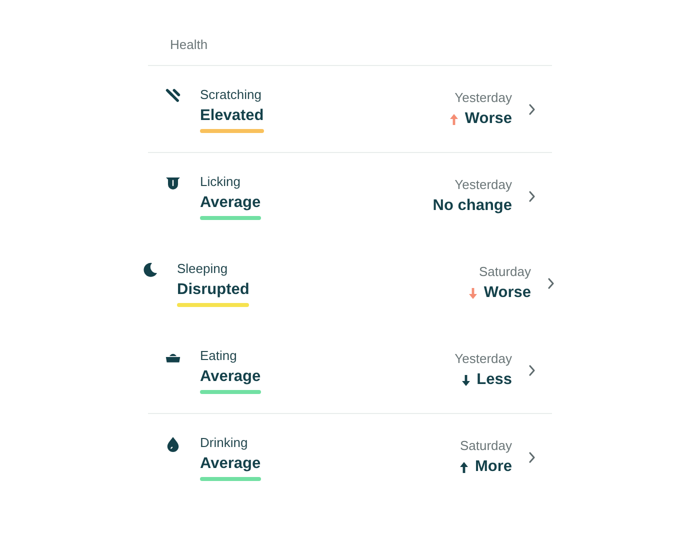 This screenshot has width=700, height=534. I want to click on section-title: Health, so click(189, 44).